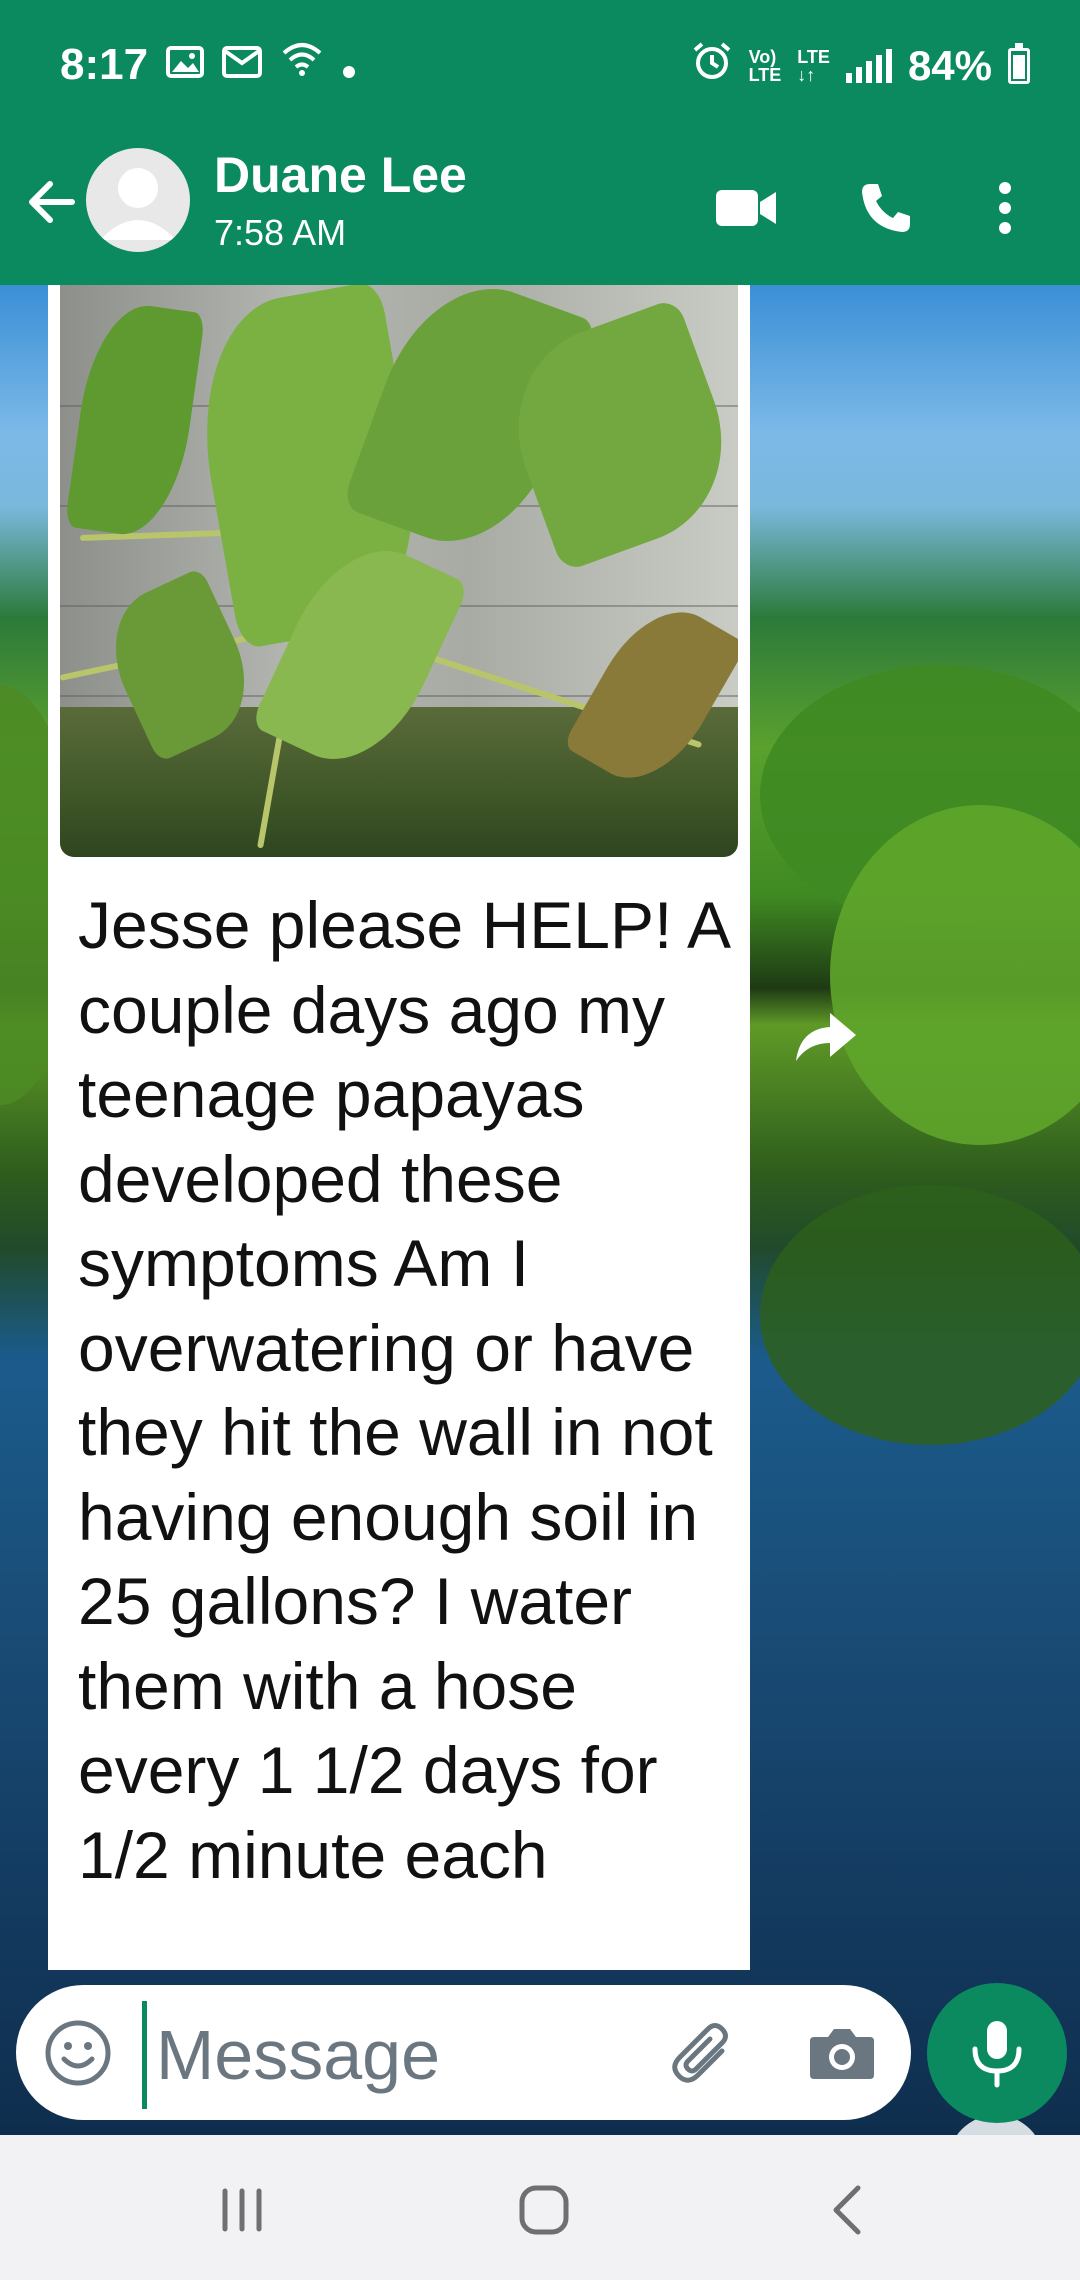 The width and height of the screenshot is (1080, 2280). Describe the element at coordinates (52, 202) in the screenshot. I see `back-arrow-icon` at that location.